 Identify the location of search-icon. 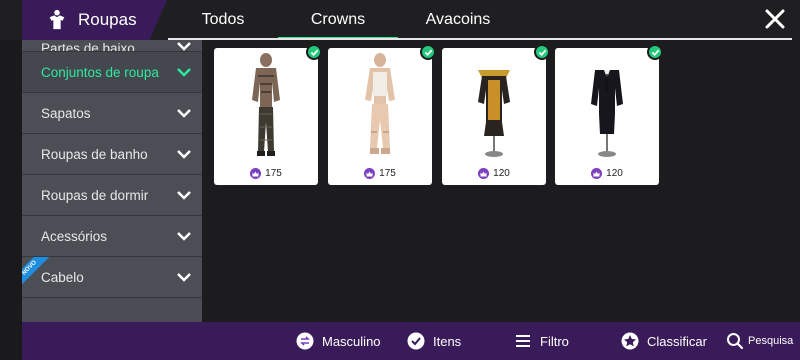
(735, 341).